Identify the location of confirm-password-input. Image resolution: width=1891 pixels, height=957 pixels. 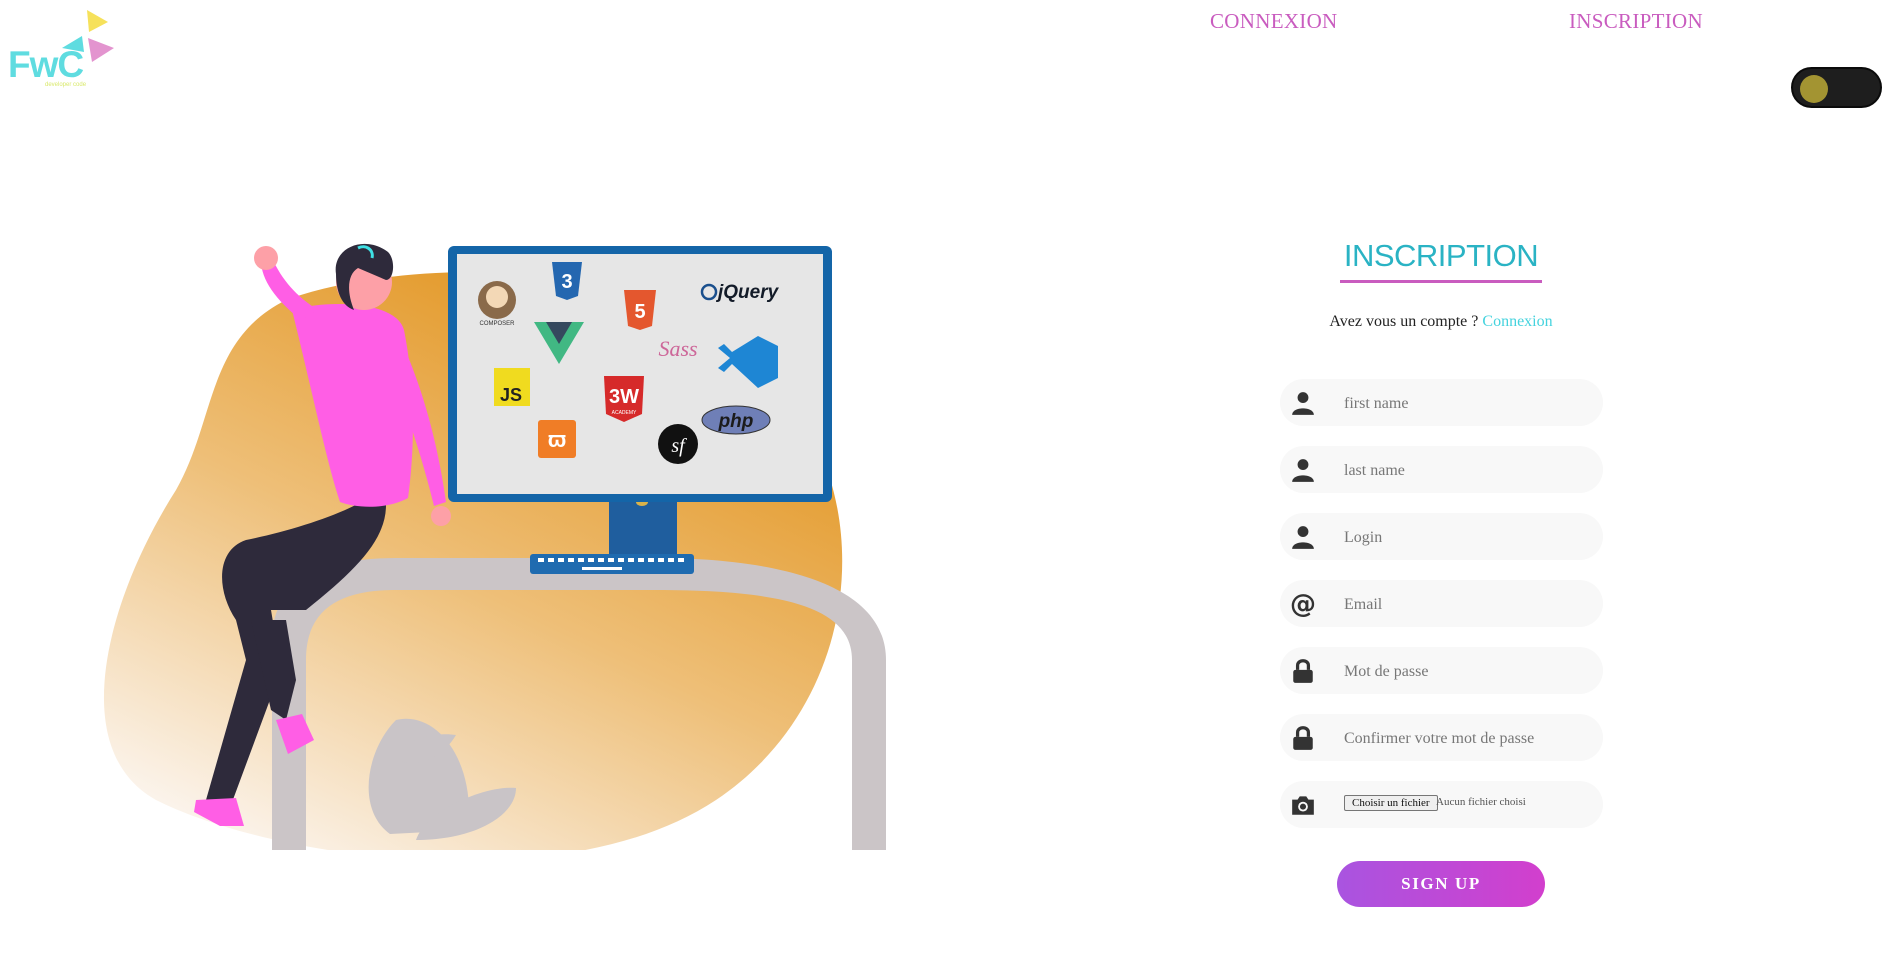
(1444, 738).